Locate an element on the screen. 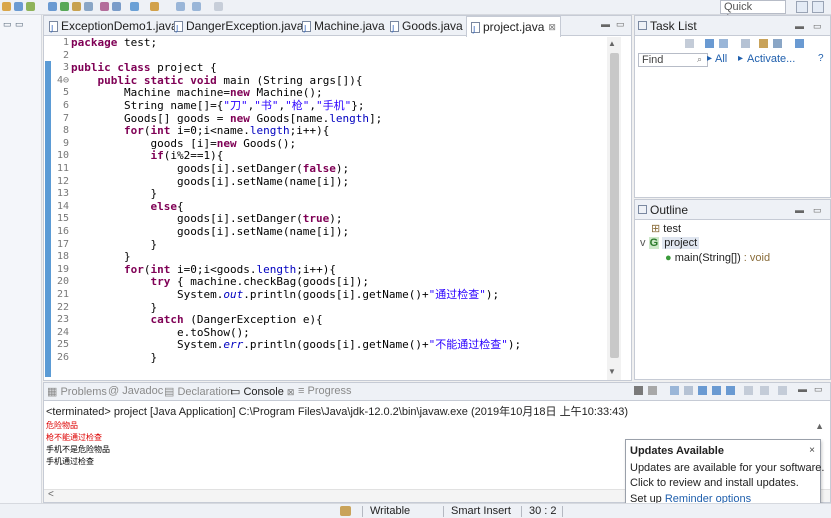 This screenshot has width=831, height=518. show-on-error-icon is located at coordinates (730, 390).